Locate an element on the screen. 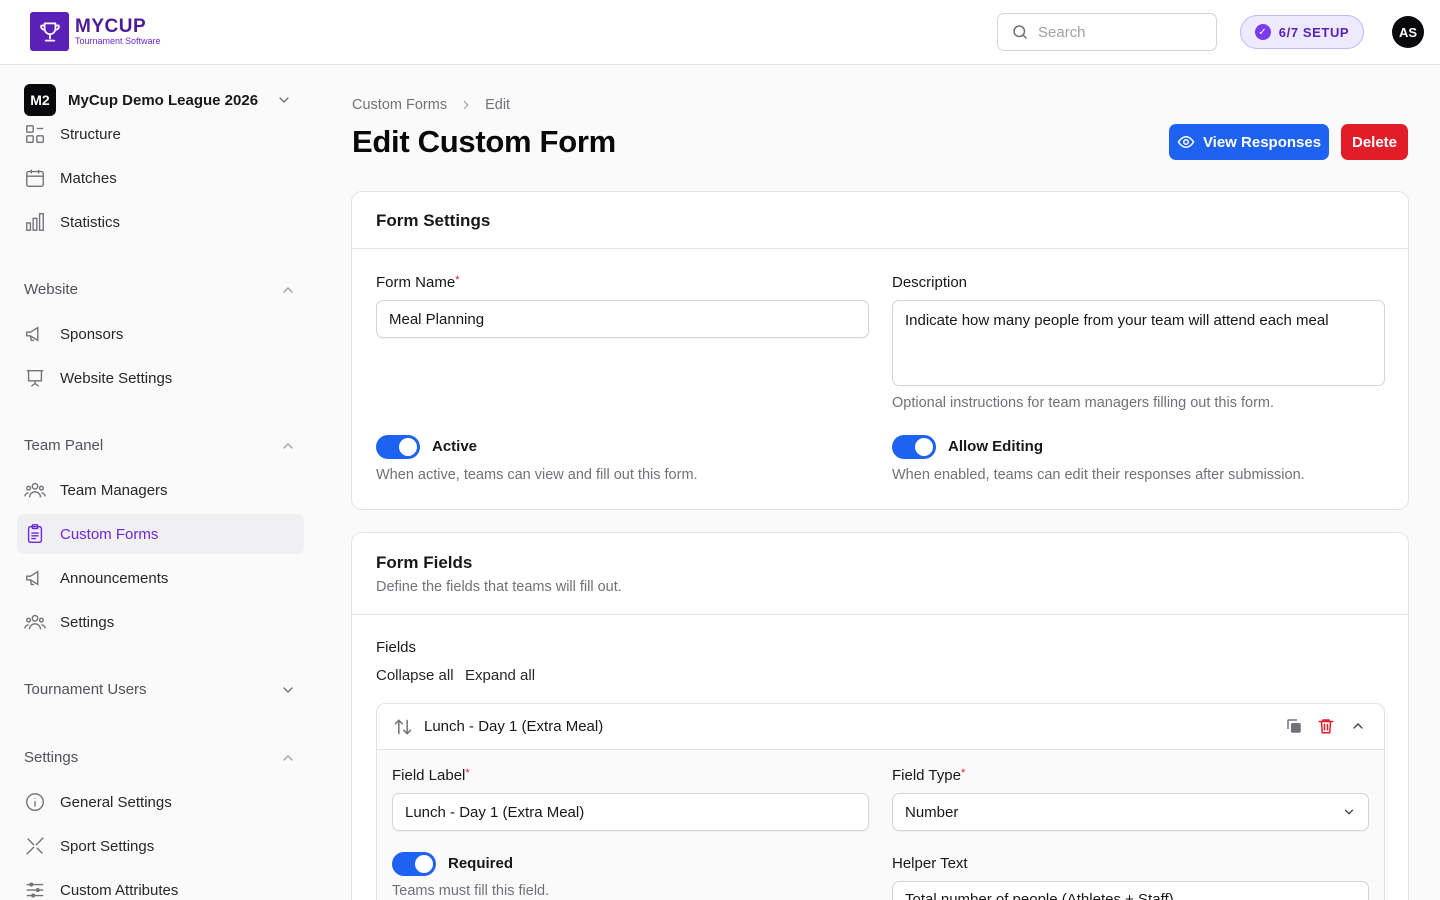  setup-progress-badge: ✓ 6/7 SETUP is located at coordinates (1302, 32).